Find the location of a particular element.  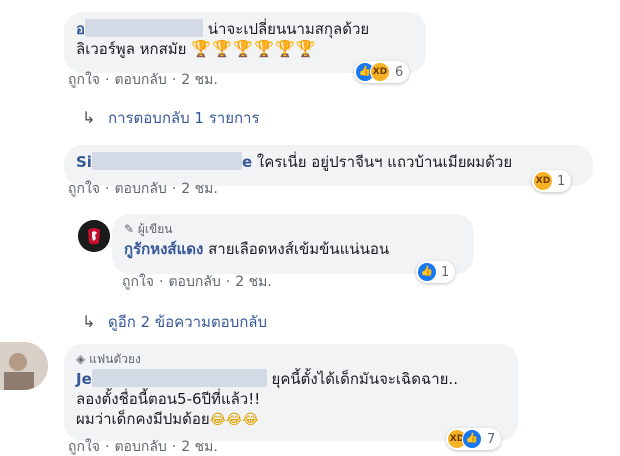

reaction-summary: 👍 XD 6 is located at coordinates (382, 72).